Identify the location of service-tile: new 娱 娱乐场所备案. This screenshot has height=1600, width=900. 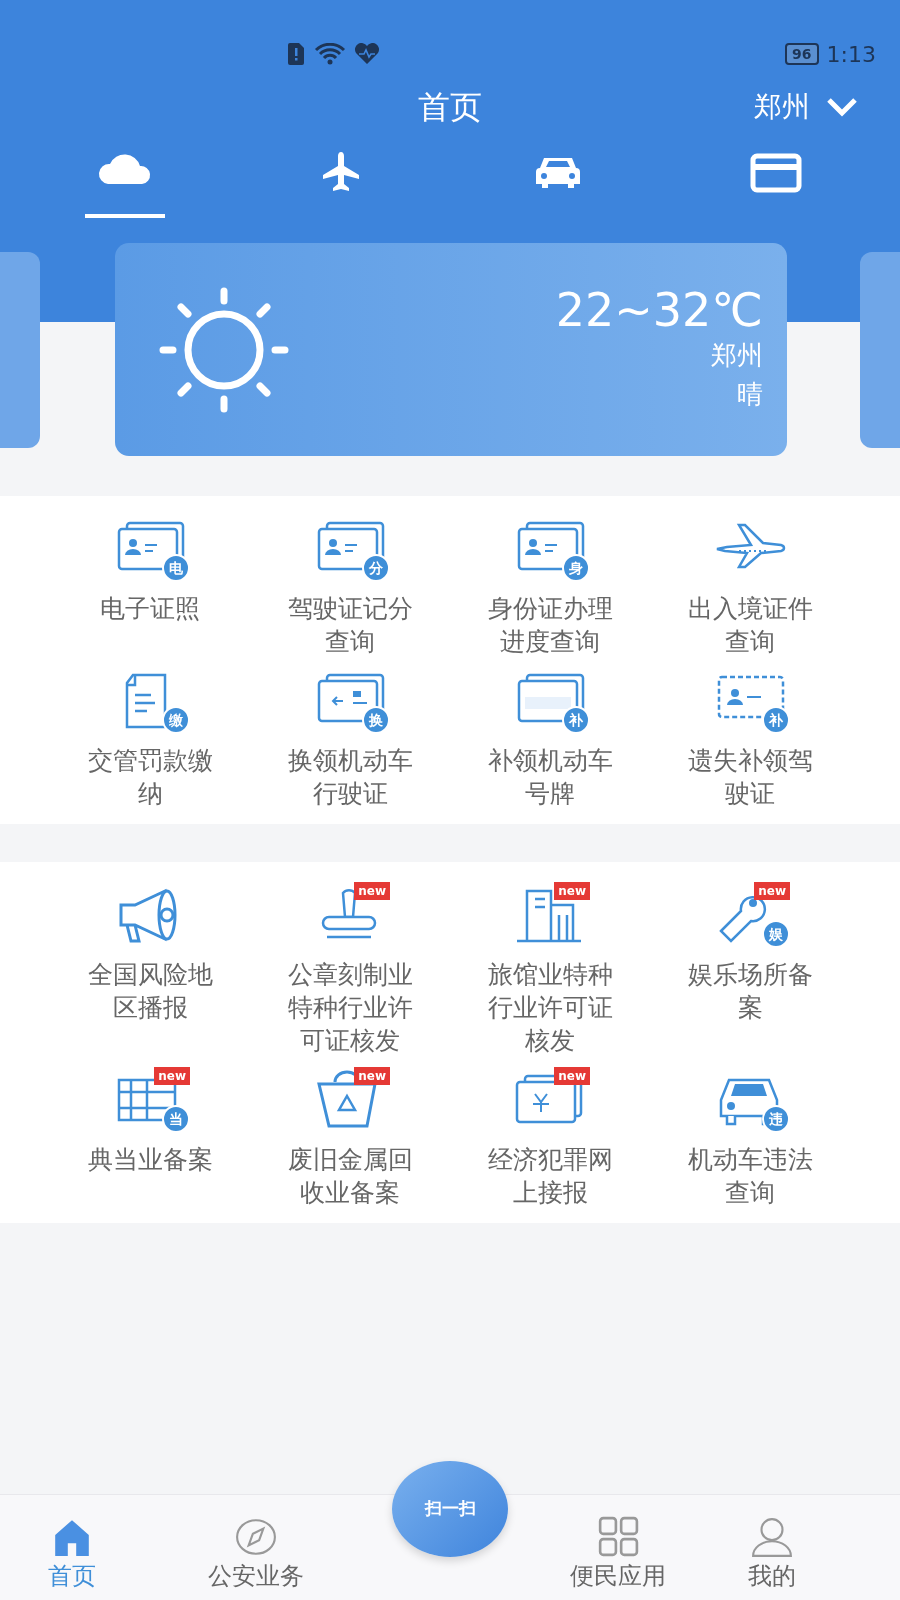
(750, 967).